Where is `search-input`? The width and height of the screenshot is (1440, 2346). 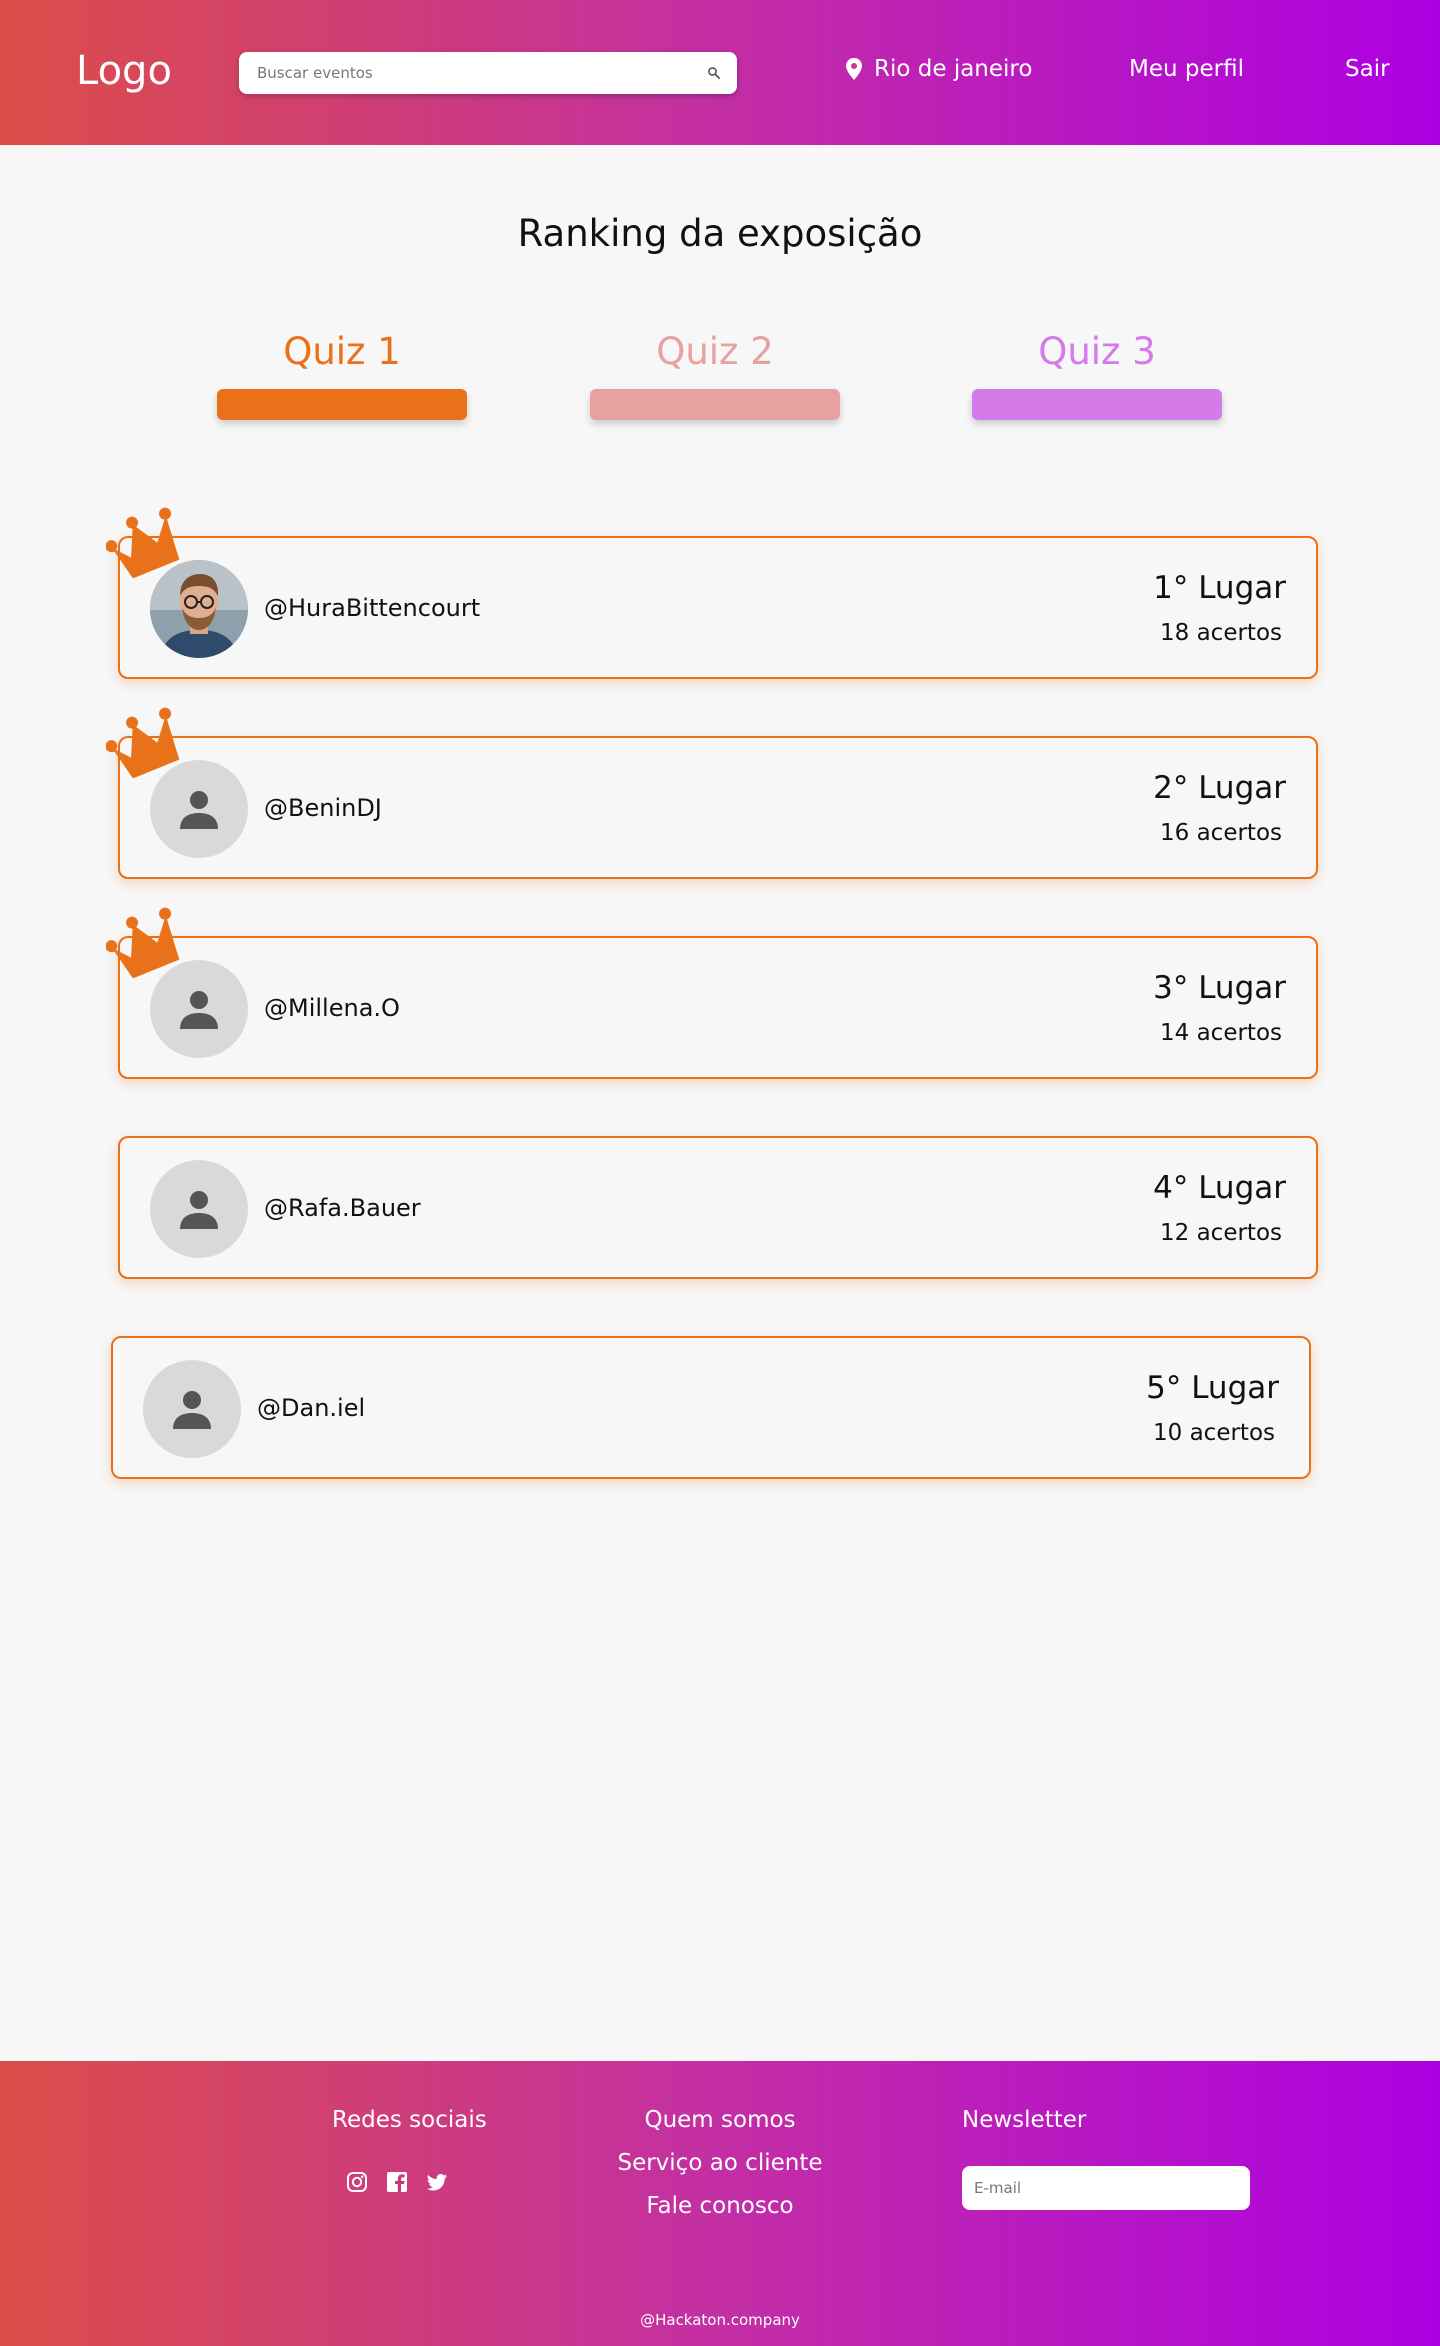 search-input is located at coordinates (481, 73).